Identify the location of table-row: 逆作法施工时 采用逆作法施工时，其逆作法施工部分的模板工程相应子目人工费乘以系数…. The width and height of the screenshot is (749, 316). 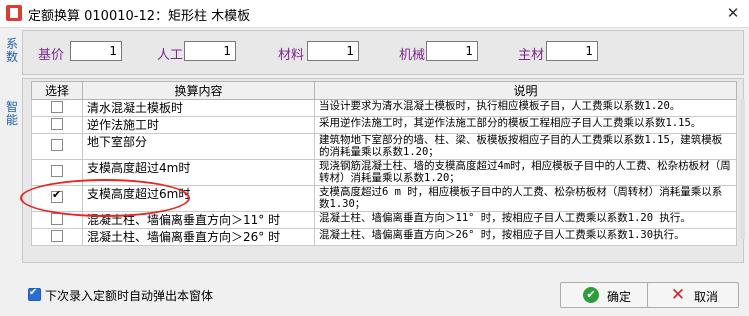
(384, 125).